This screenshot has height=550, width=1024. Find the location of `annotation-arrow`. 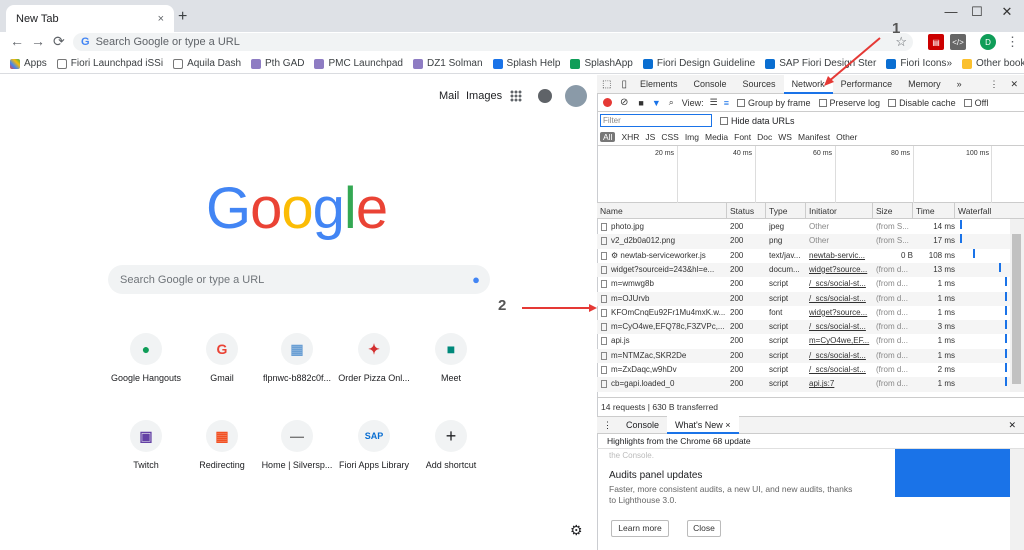

annotation-arrow is located at coordinates (854, 60).